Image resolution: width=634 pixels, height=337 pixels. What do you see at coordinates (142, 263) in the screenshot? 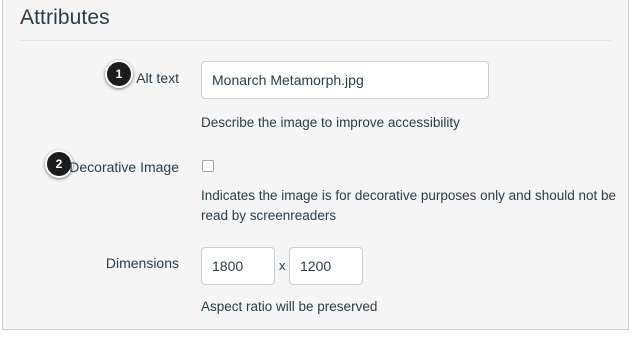
I see `dimensions-label: Dimensions` at bounding box center [142, 263].